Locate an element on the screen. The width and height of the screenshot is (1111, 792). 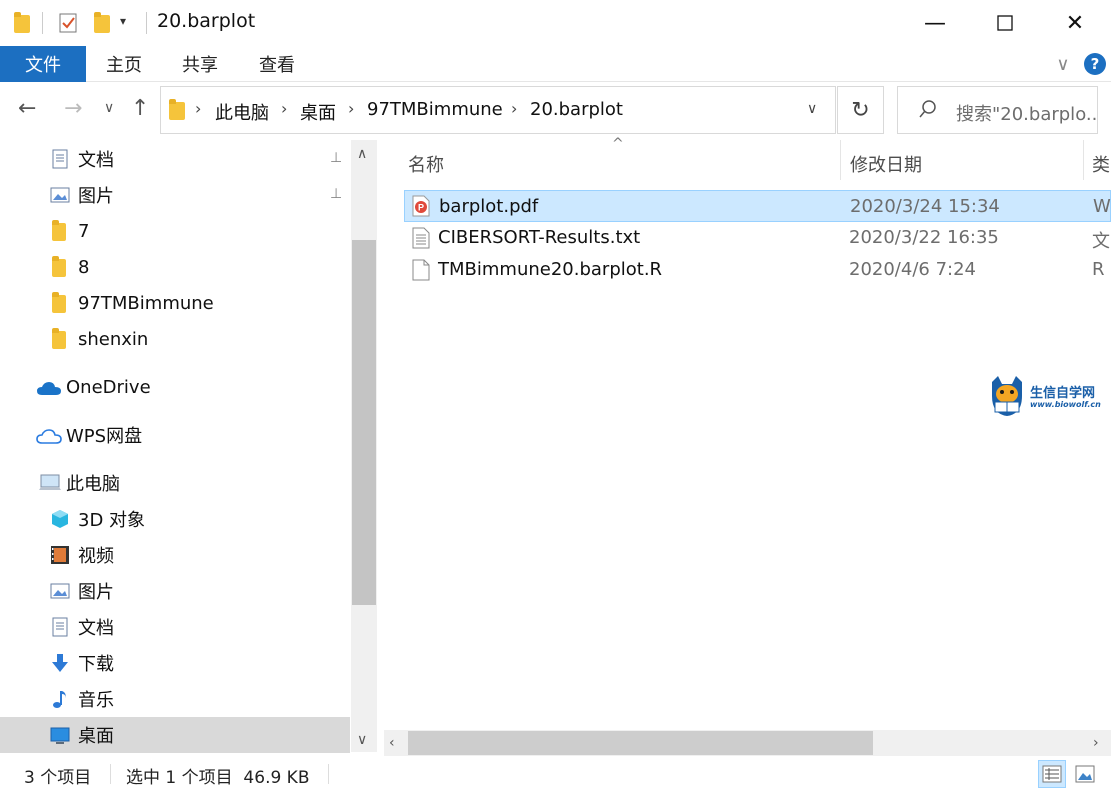
nav-item-onedrive: OneDrive is located at coordinates (175, 387).